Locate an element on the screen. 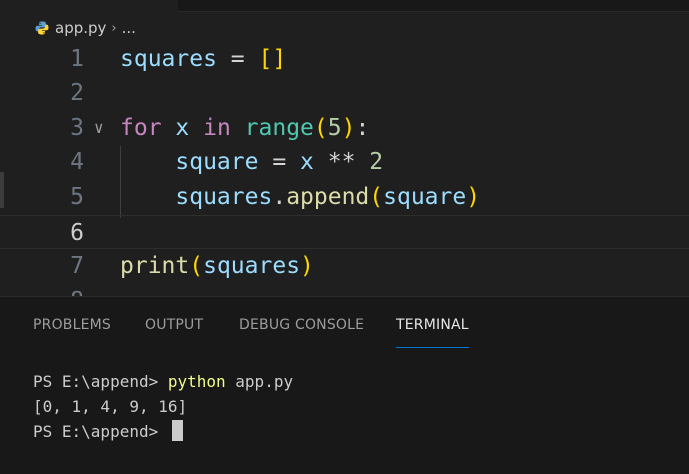 Image resolution: width=689 pixels, height=474 pixels. line-number: 7 is located at coordinates (77, 266).